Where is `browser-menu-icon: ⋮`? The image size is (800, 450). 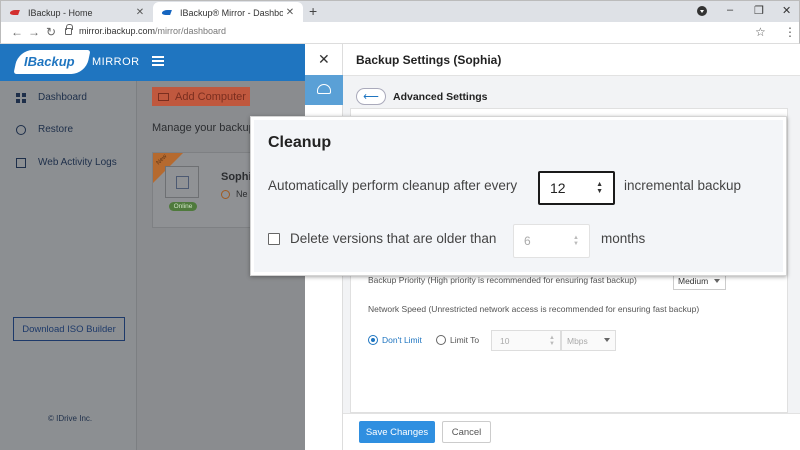 browser-menu-icon: ⋮ is located at coordinates (790, 32).